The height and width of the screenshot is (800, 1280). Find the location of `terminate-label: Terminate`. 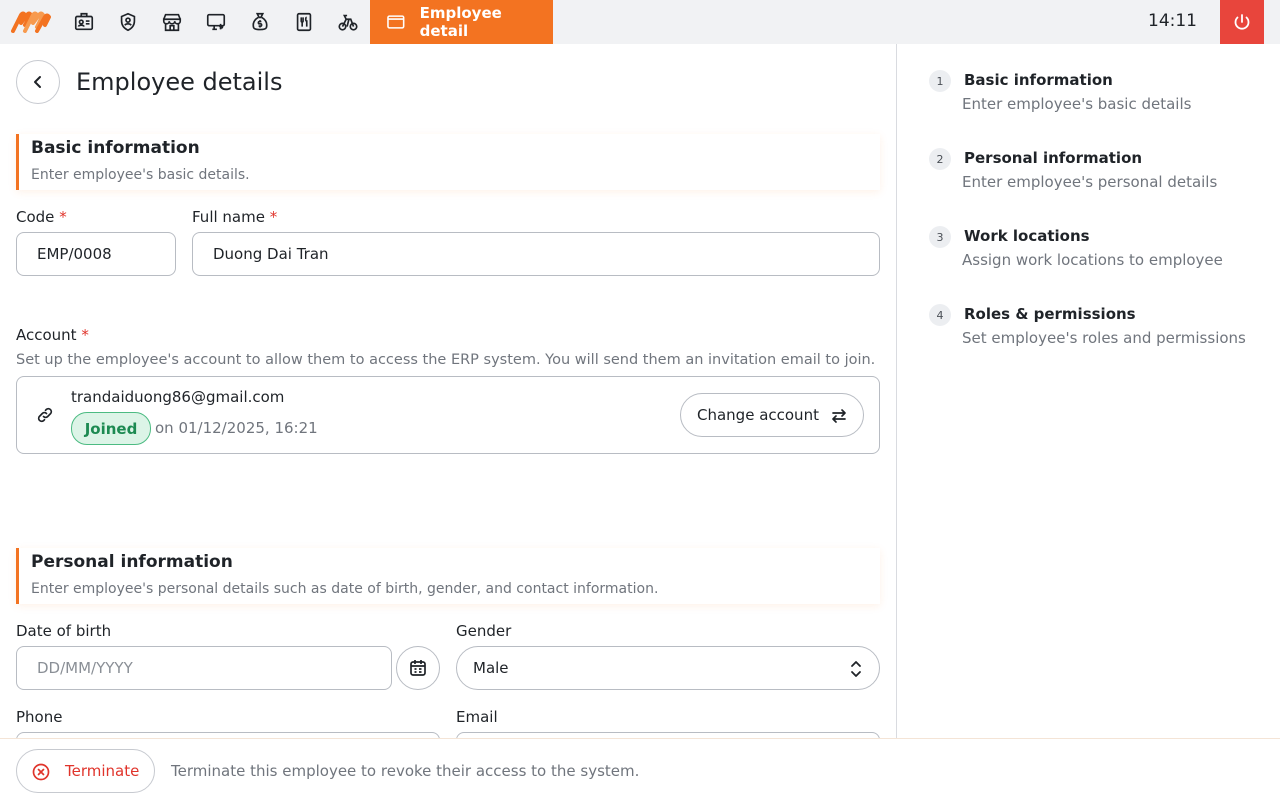

terminate-label: Terminate is located at coordinates (102, 771).